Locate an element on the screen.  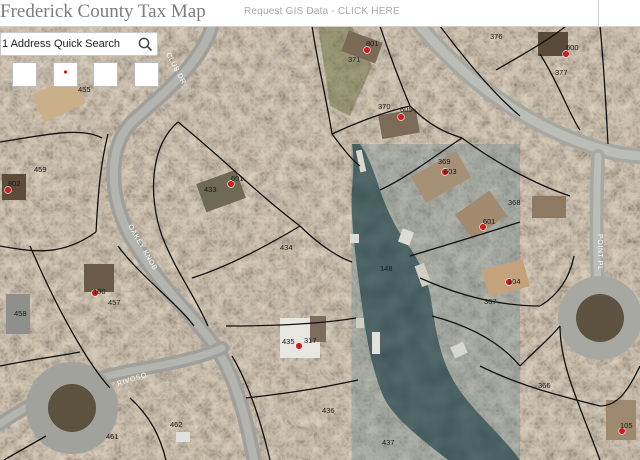
address-number: 100 is located at coordinates (99, 291).